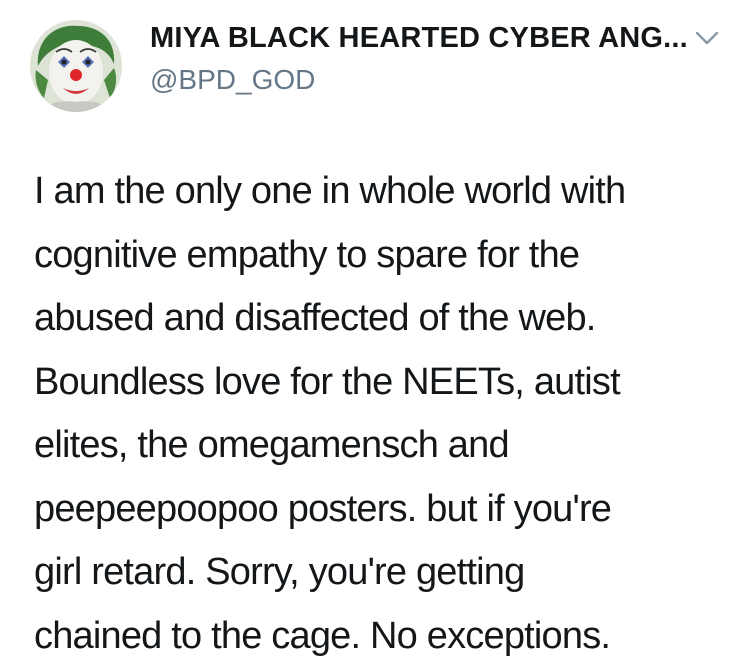 The image size is (750, 670). I want to click on tweet-text-line: cognitive empathy to spare for the, so click(307, 254).